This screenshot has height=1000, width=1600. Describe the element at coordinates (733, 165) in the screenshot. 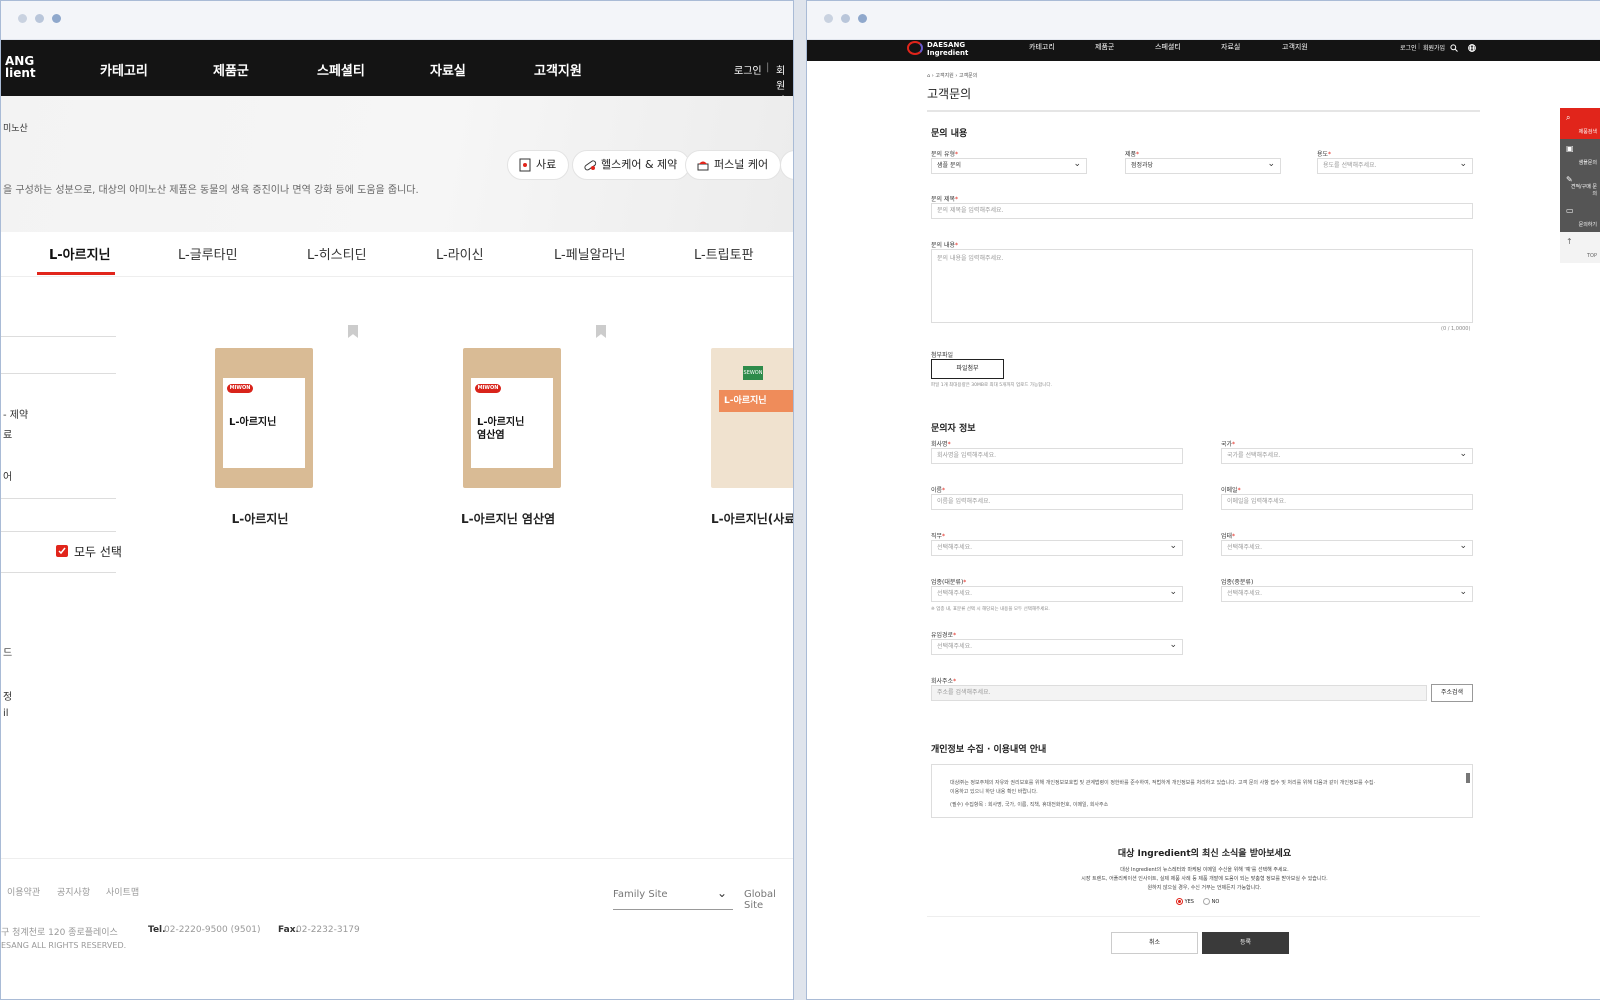

I see `chip-personal-care: 퍼스널 케어` at that location.